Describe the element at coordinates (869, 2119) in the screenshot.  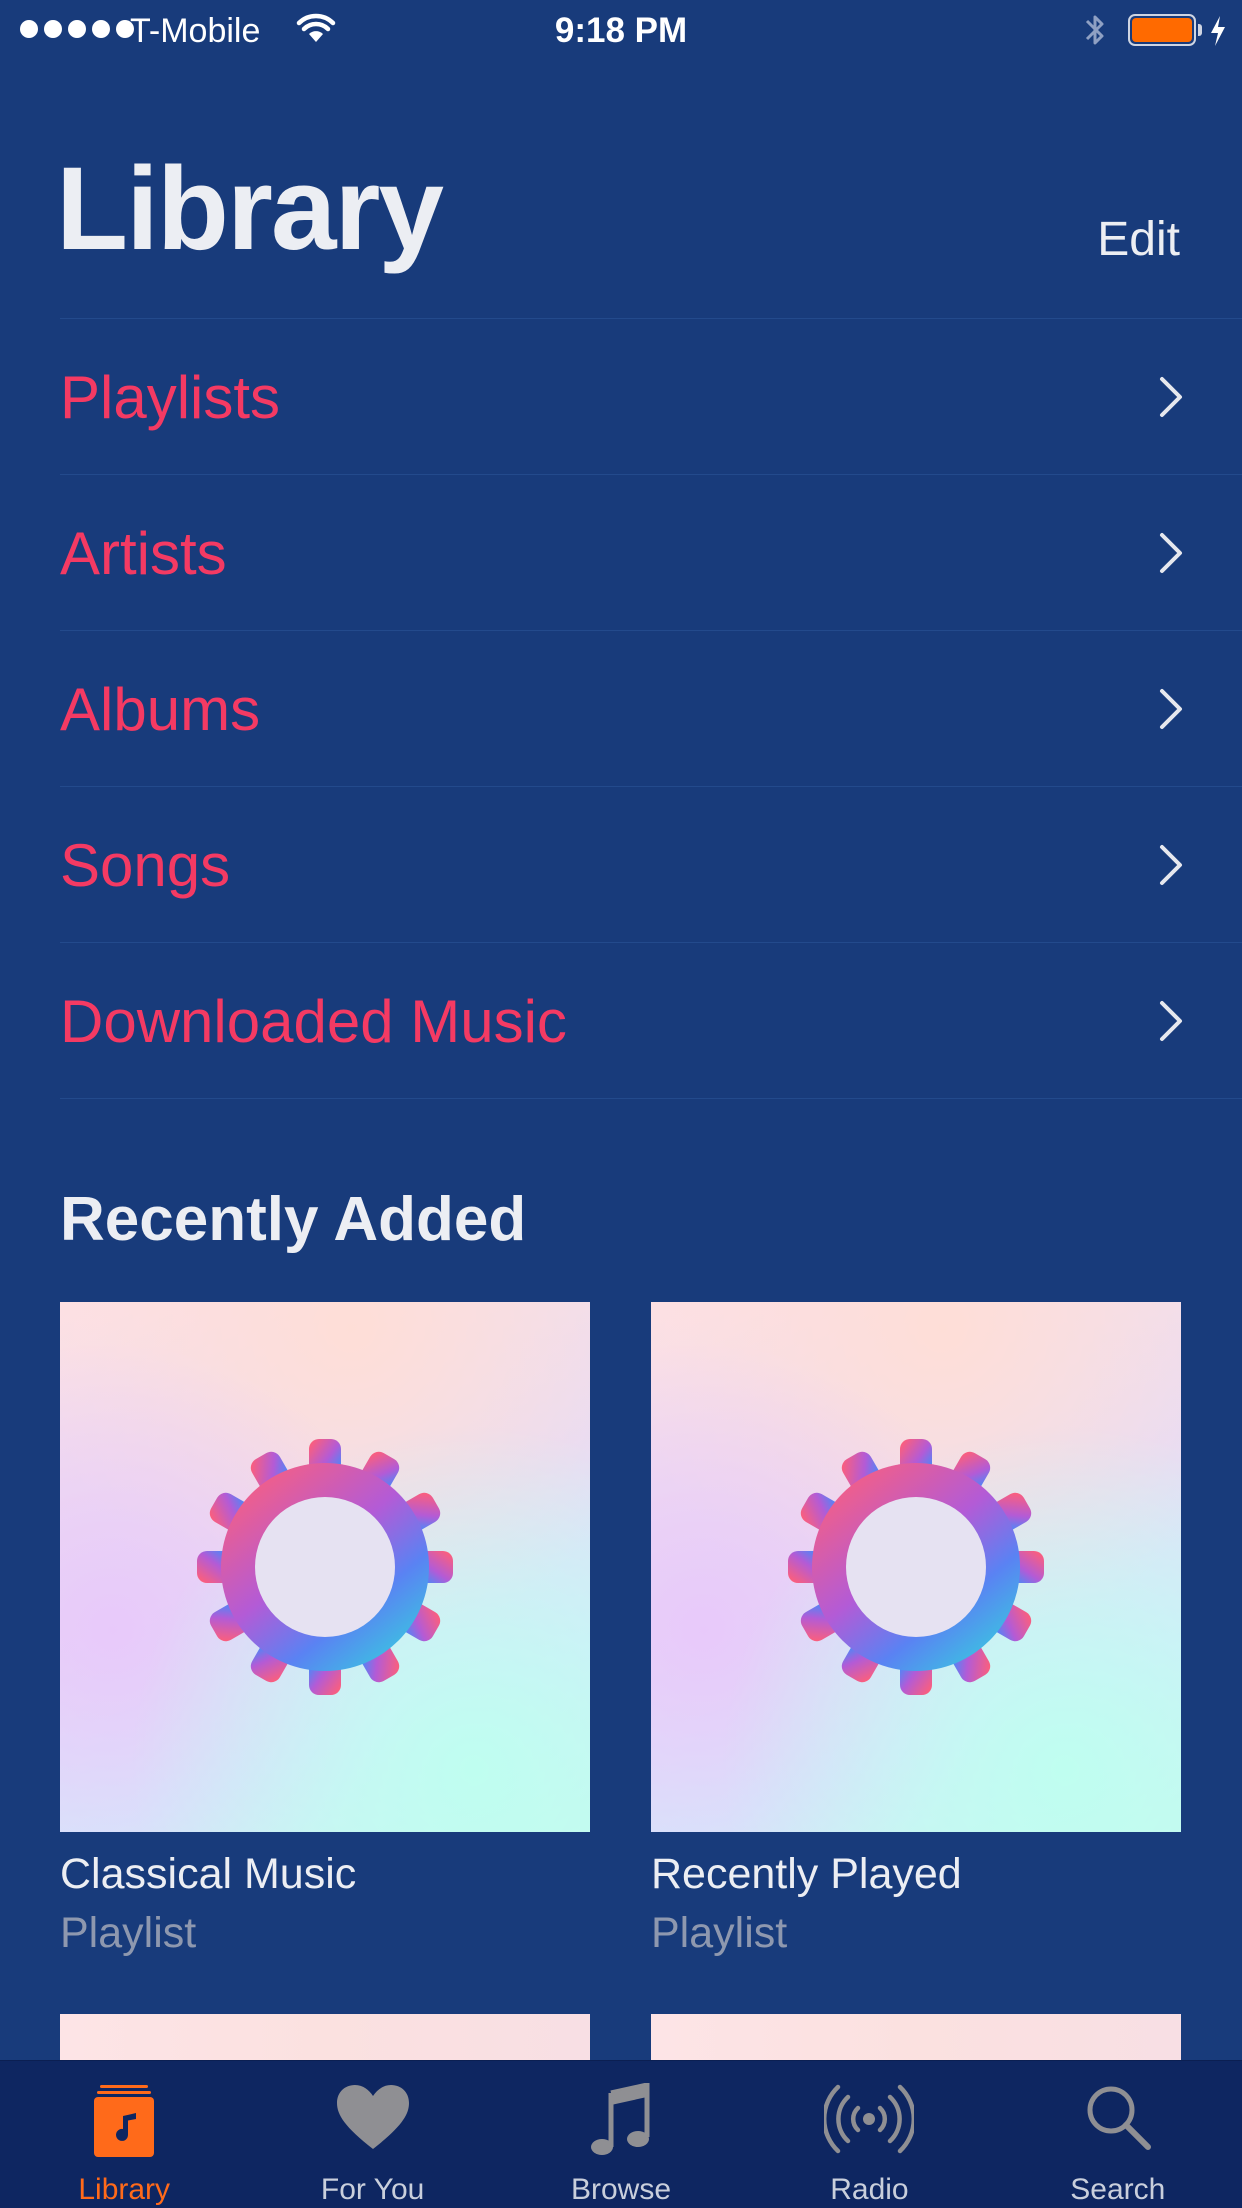
I see `radio-icon` at that location.